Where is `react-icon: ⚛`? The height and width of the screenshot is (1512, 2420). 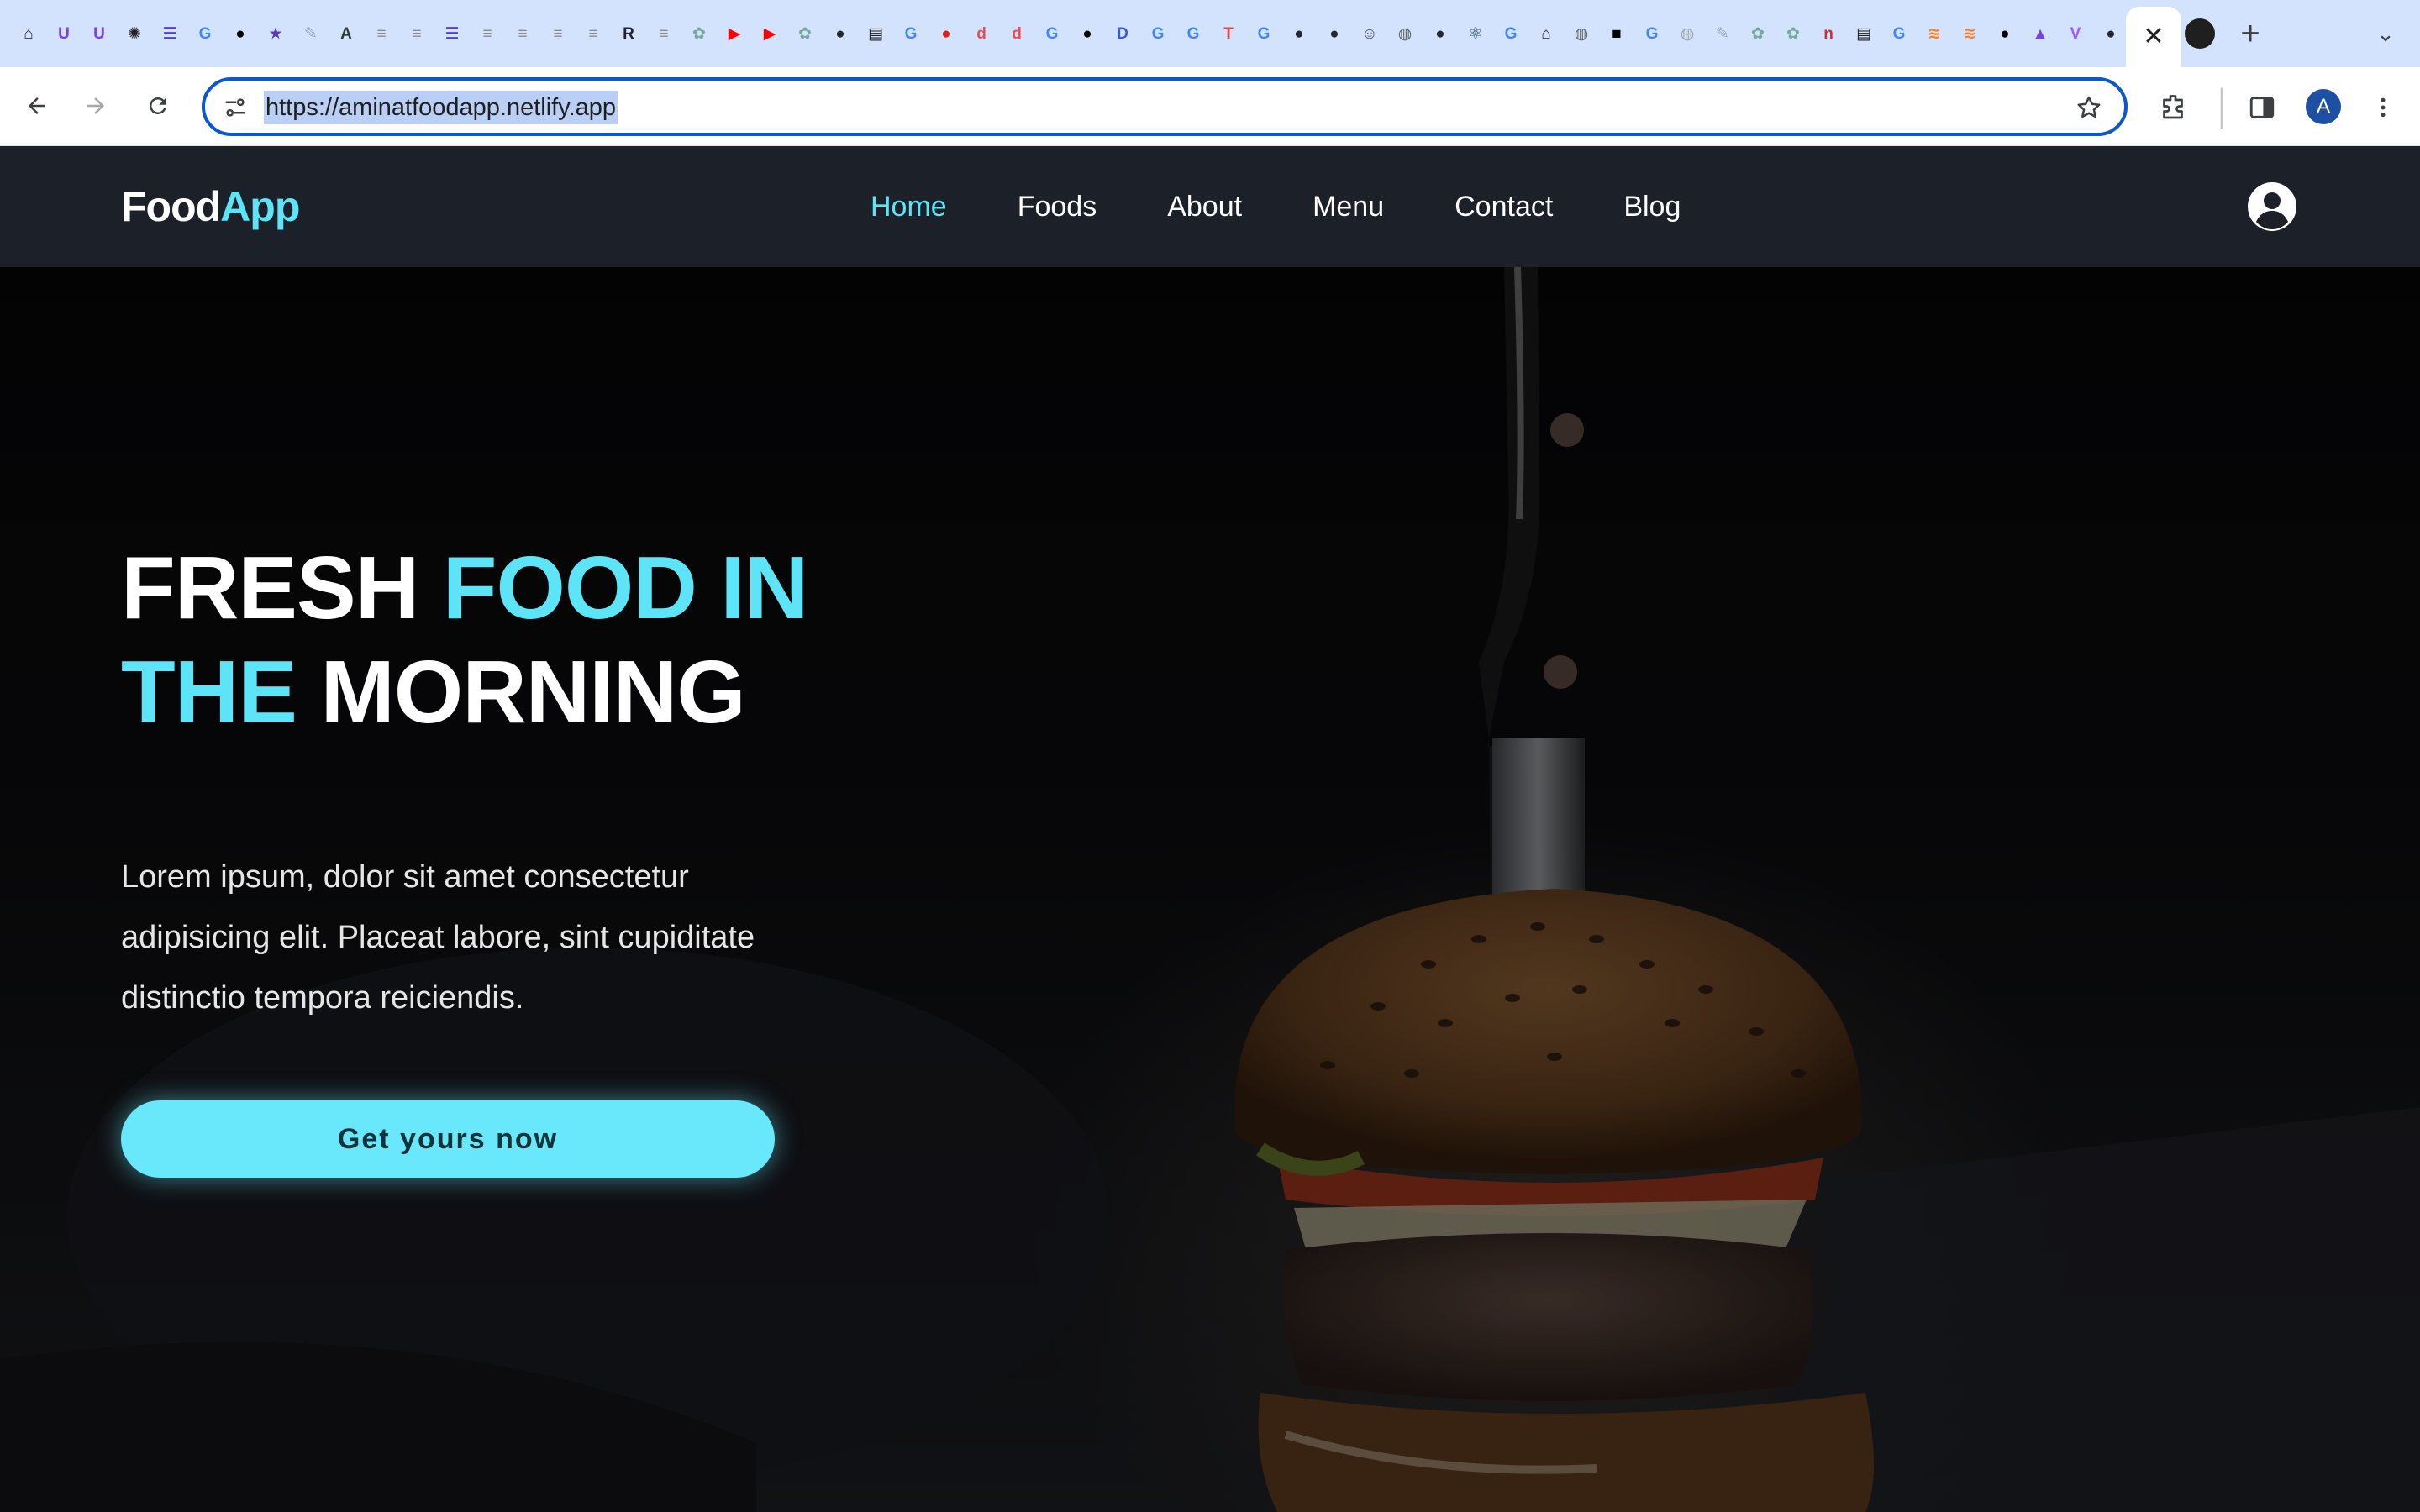 react-icon: ⚛ is located at coordinates (1475, 33).